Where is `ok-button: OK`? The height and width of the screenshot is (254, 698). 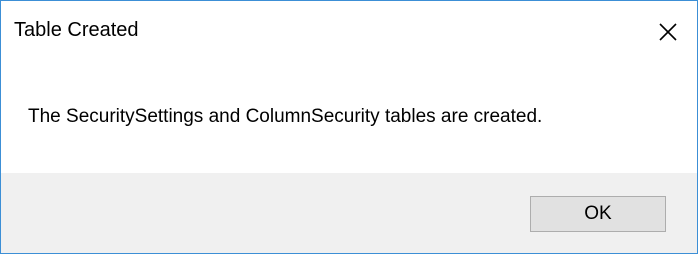
ok-button: OK is located at coordinates (598, 214).